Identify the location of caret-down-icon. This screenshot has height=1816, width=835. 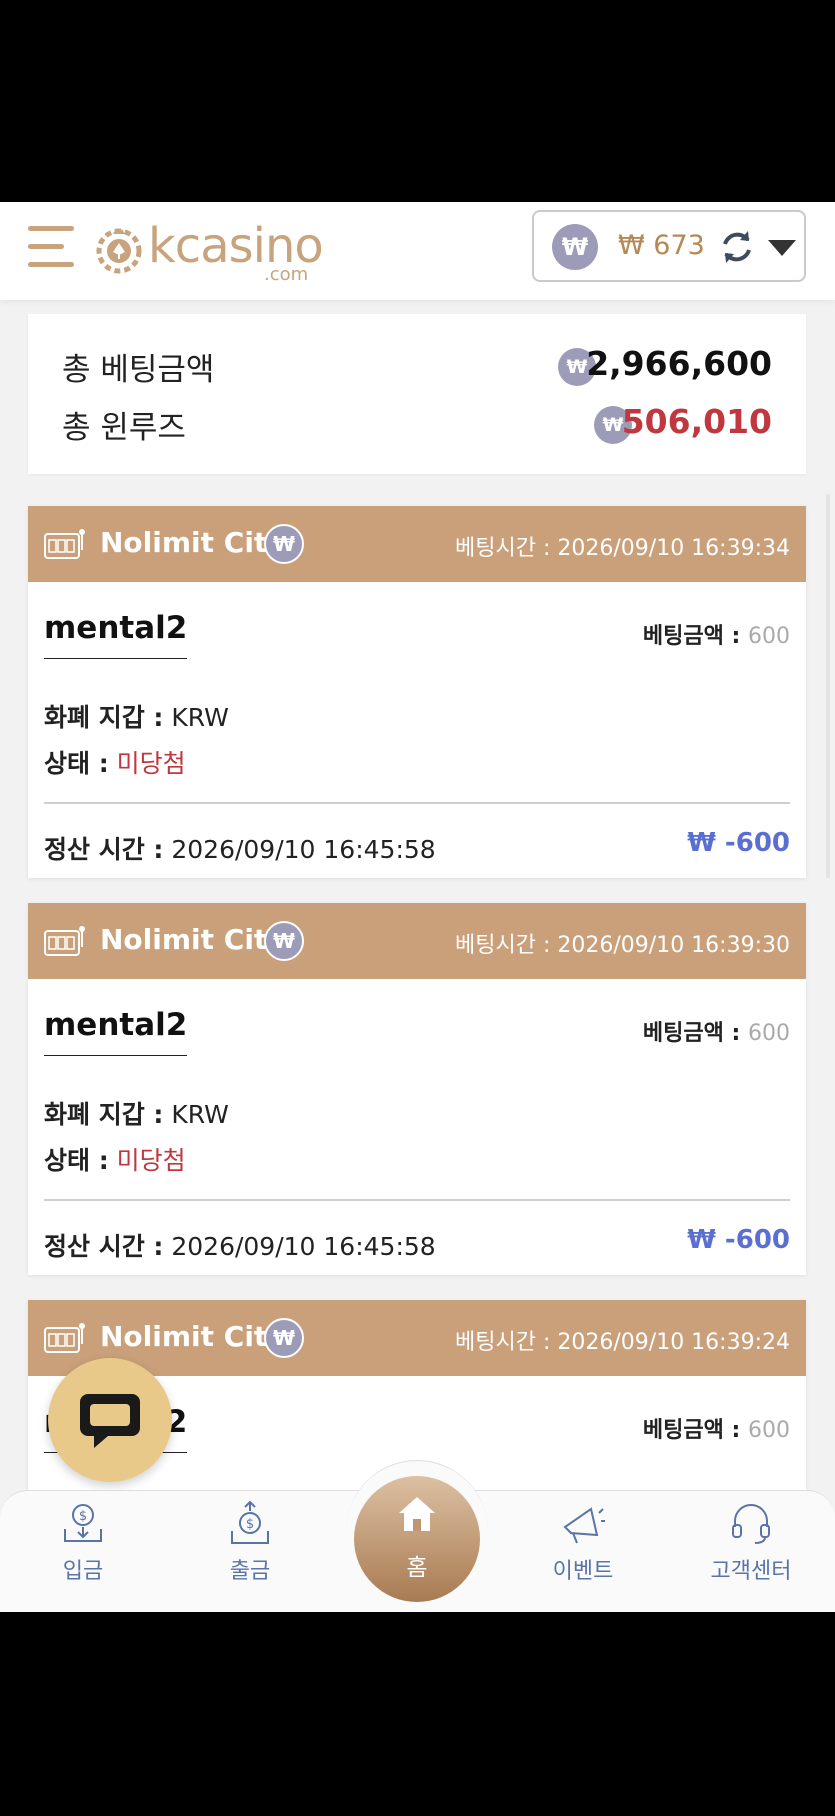
(782, 248).